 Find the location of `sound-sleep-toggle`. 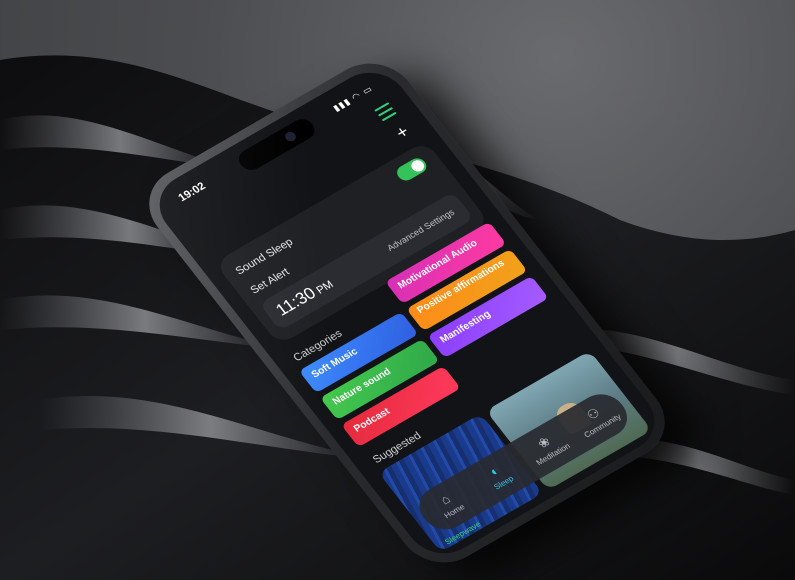

sound-sleep-toggle is located at coordinates (411, 169).